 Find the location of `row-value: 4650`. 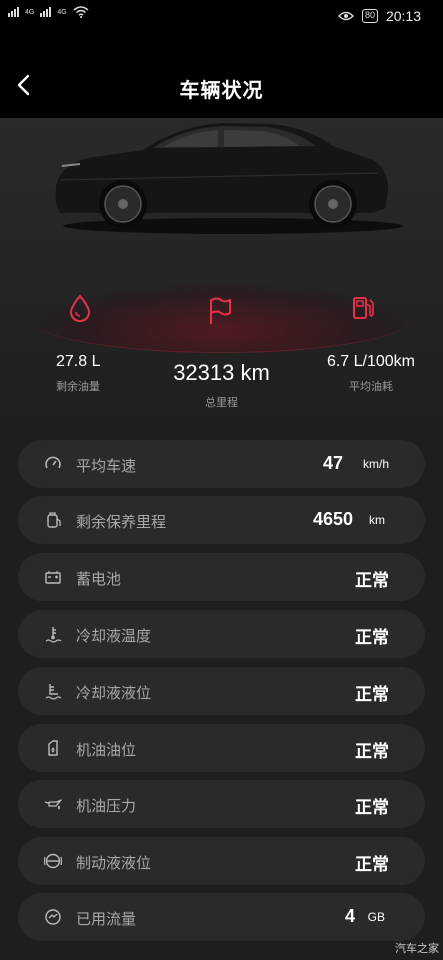

row-value: 4650 is located at coordinates (332, 519).